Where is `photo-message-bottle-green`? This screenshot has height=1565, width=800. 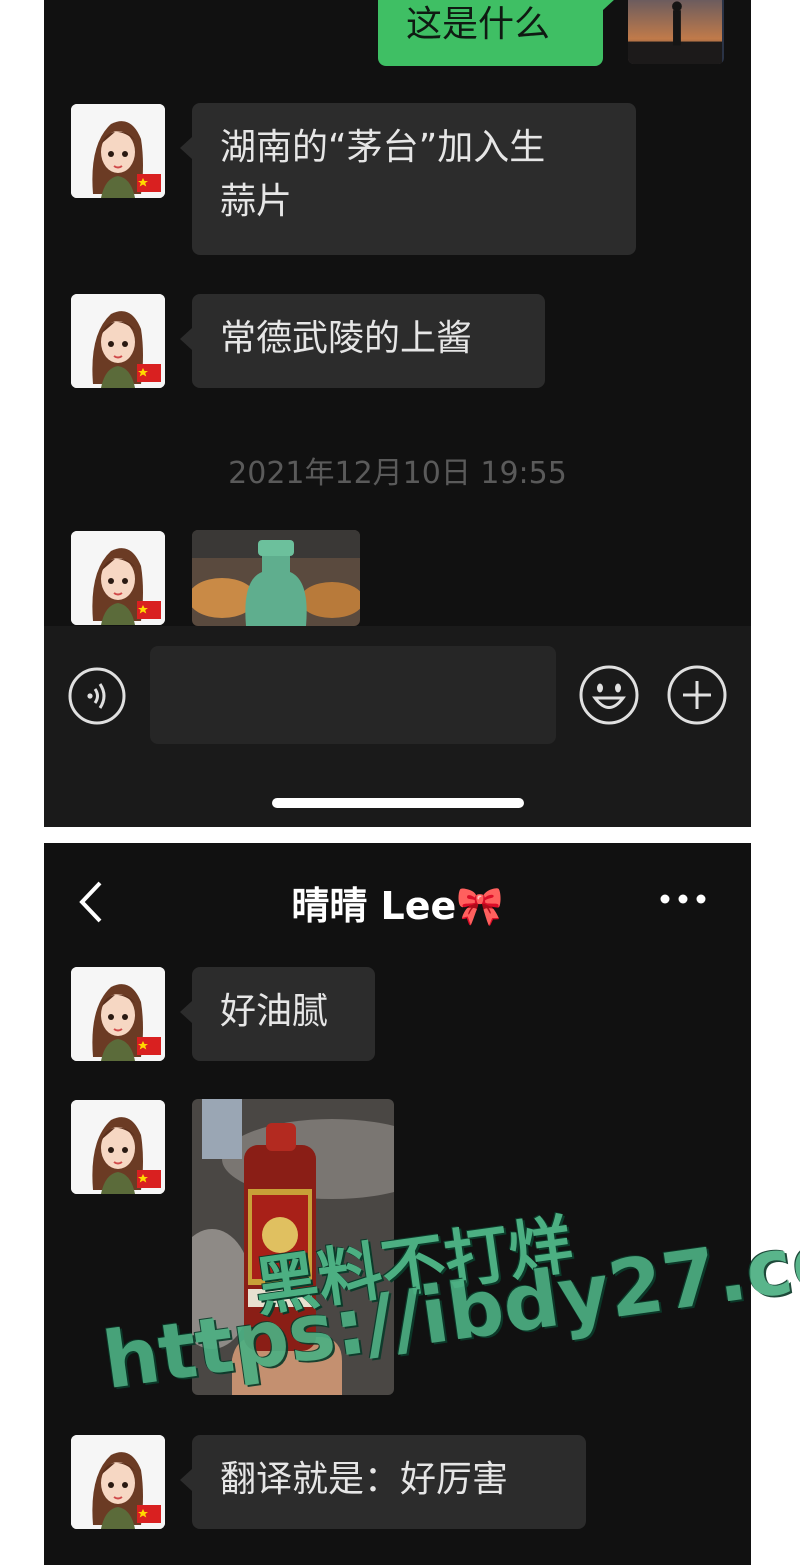
photo-message-bottle-green is located at coordinates (276, 578).